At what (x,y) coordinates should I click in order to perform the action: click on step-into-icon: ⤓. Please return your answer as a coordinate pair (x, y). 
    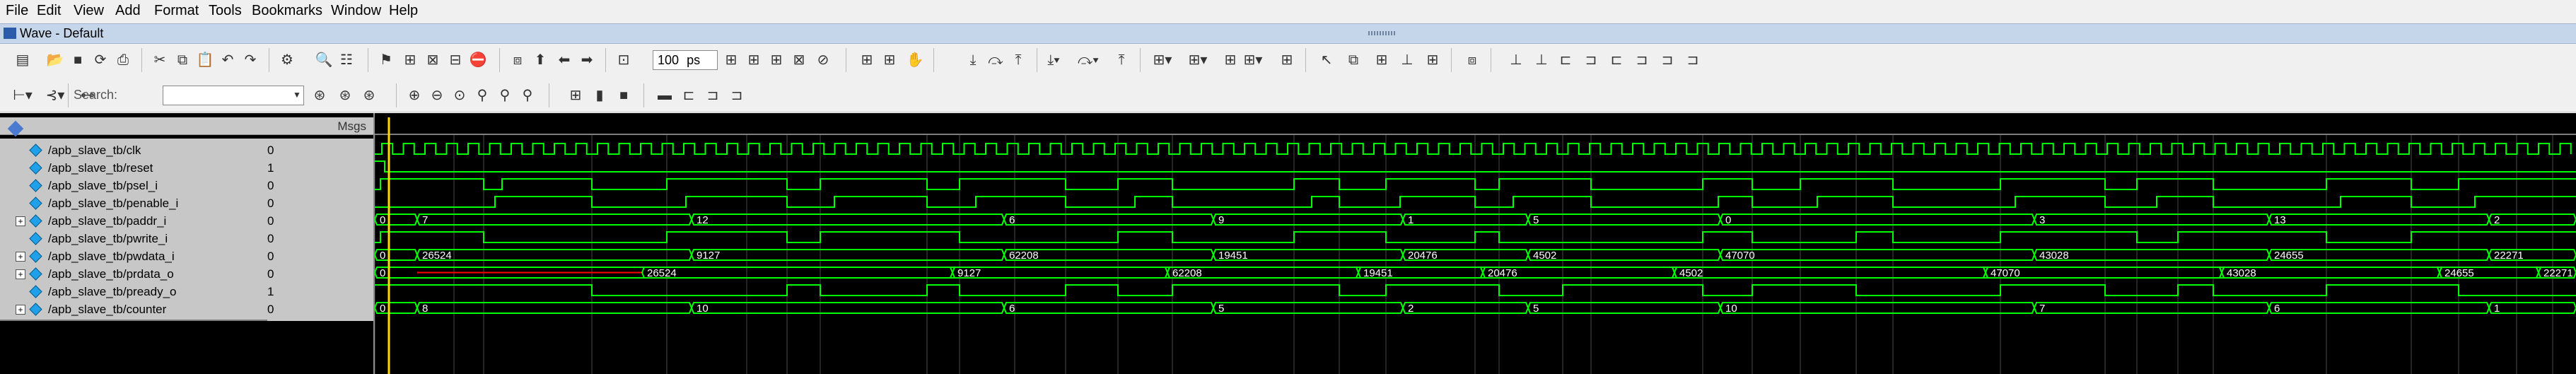
    Looking at the image, I should click on (973, 60).